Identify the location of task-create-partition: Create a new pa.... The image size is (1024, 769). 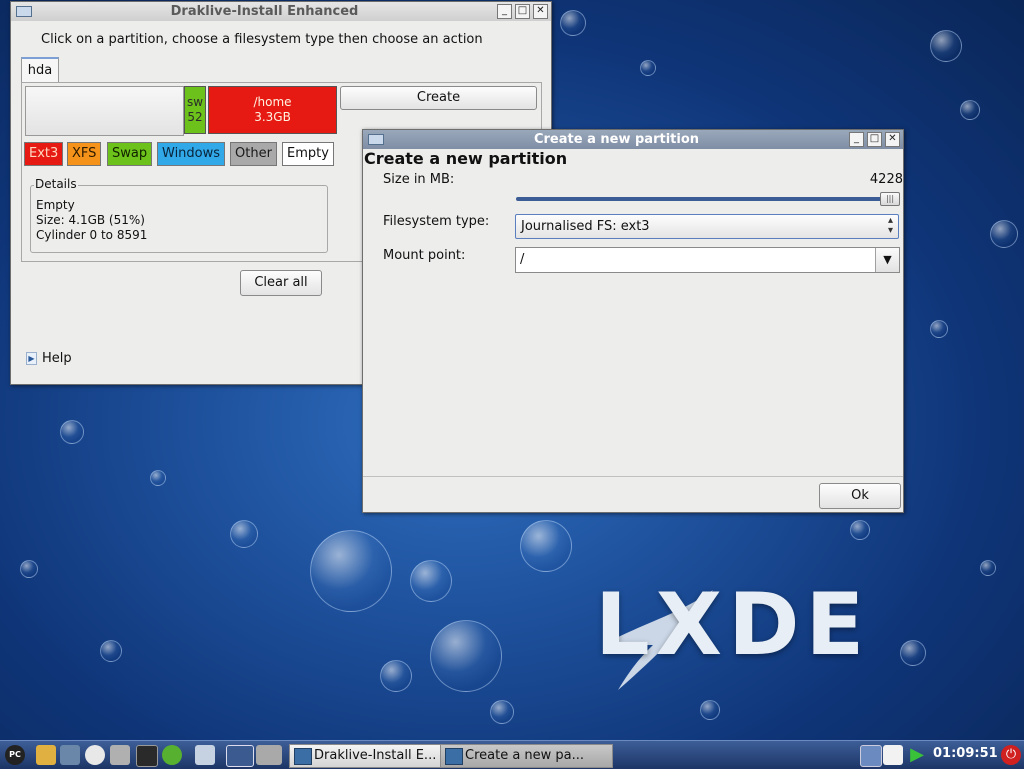
(526, 756).